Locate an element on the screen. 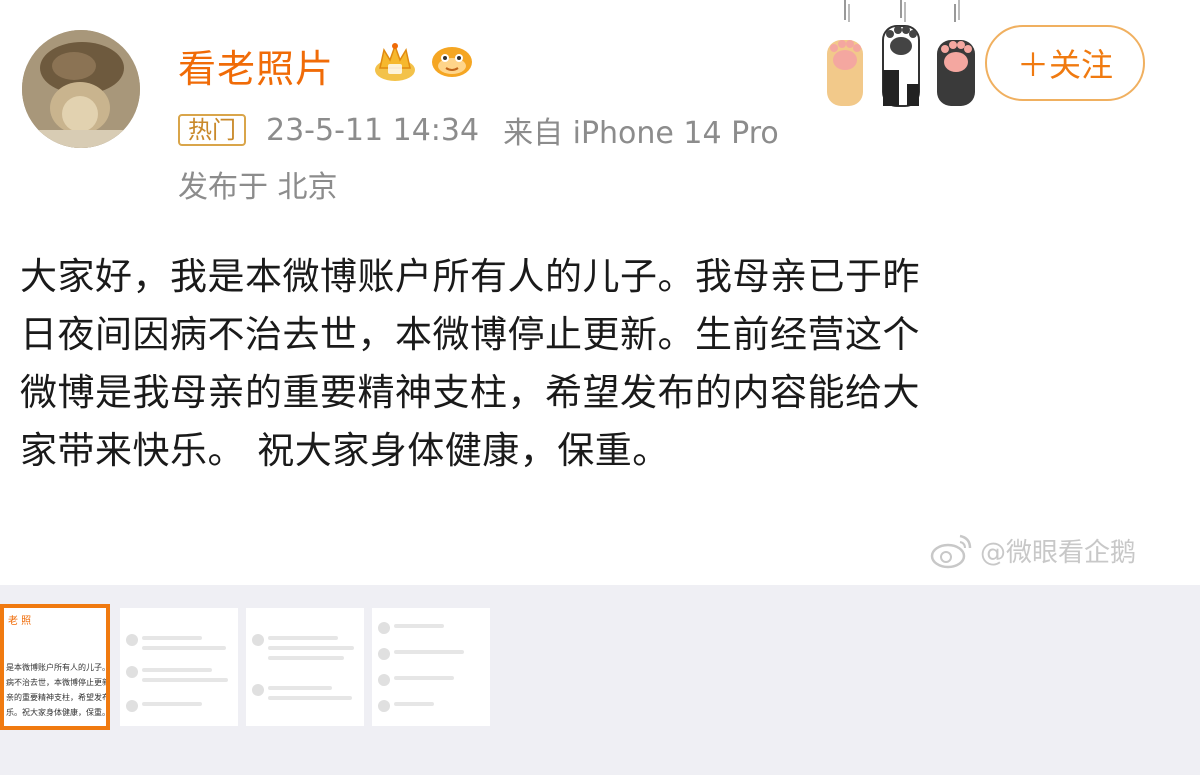  avatar is located at coordinates (81, 89).